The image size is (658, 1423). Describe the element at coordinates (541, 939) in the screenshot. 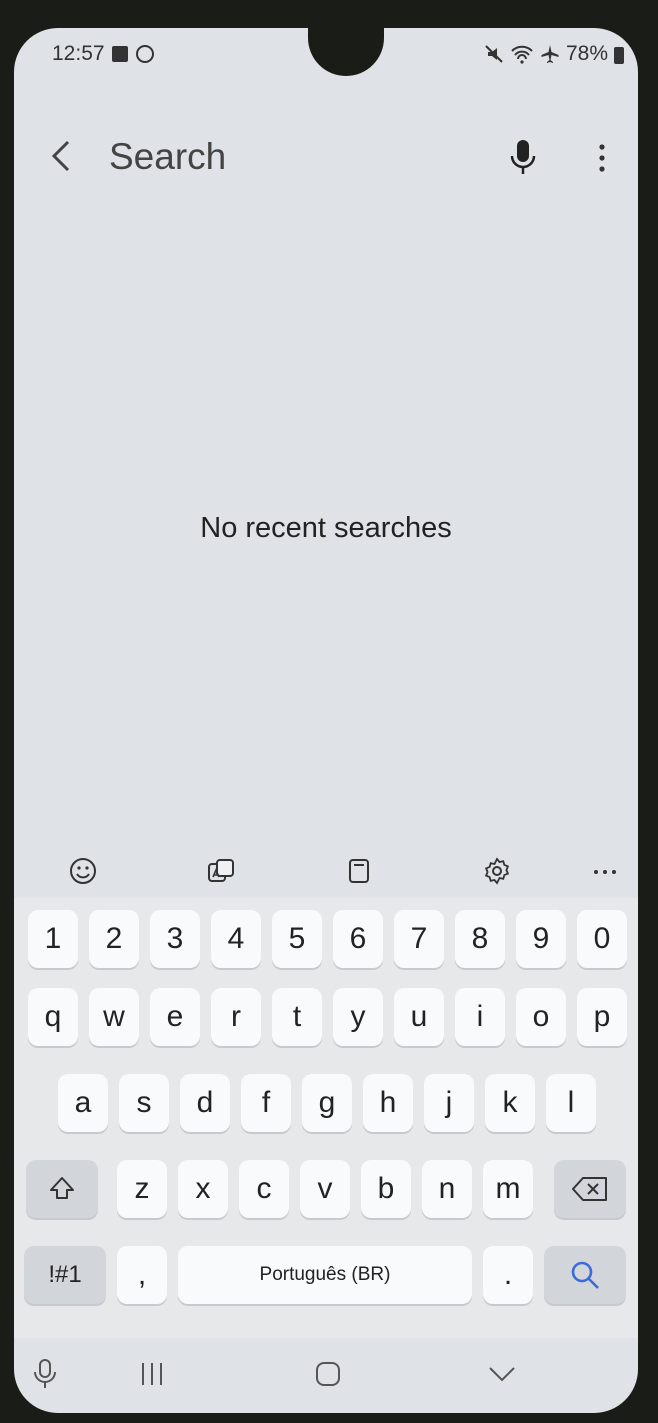

I see `key-9: 9` at that location.